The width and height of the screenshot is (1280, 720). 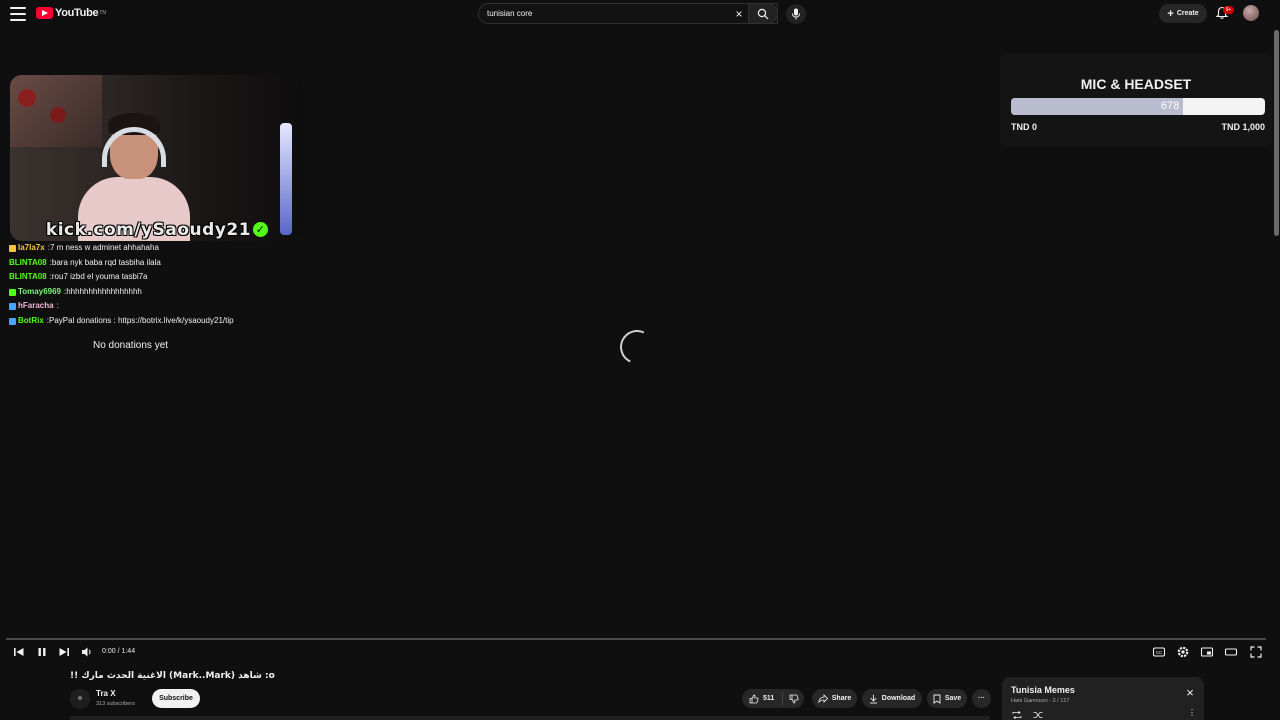 What do you see at coordinates (104, 247) in the screenshot?
I see `chat-text: 7 m ness w adminet ahhahaha` at bounding box center [104, 247].